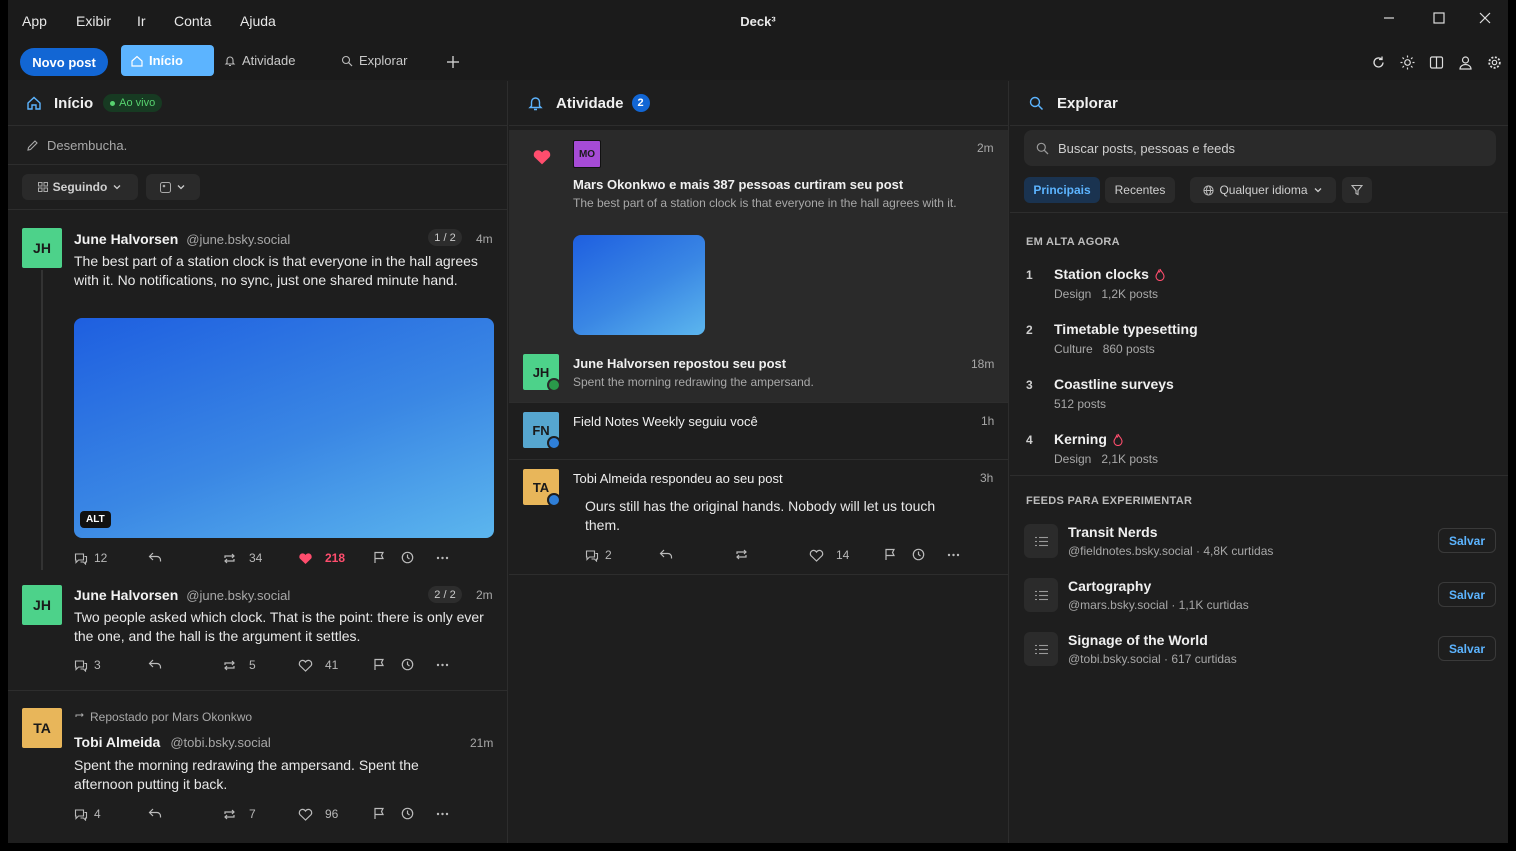 Image resolution: width=1516 pixels, height=851 pixels. Describe the element at coordinates (1357, 190) in the screenshot. I see `filter-icon` at that location.